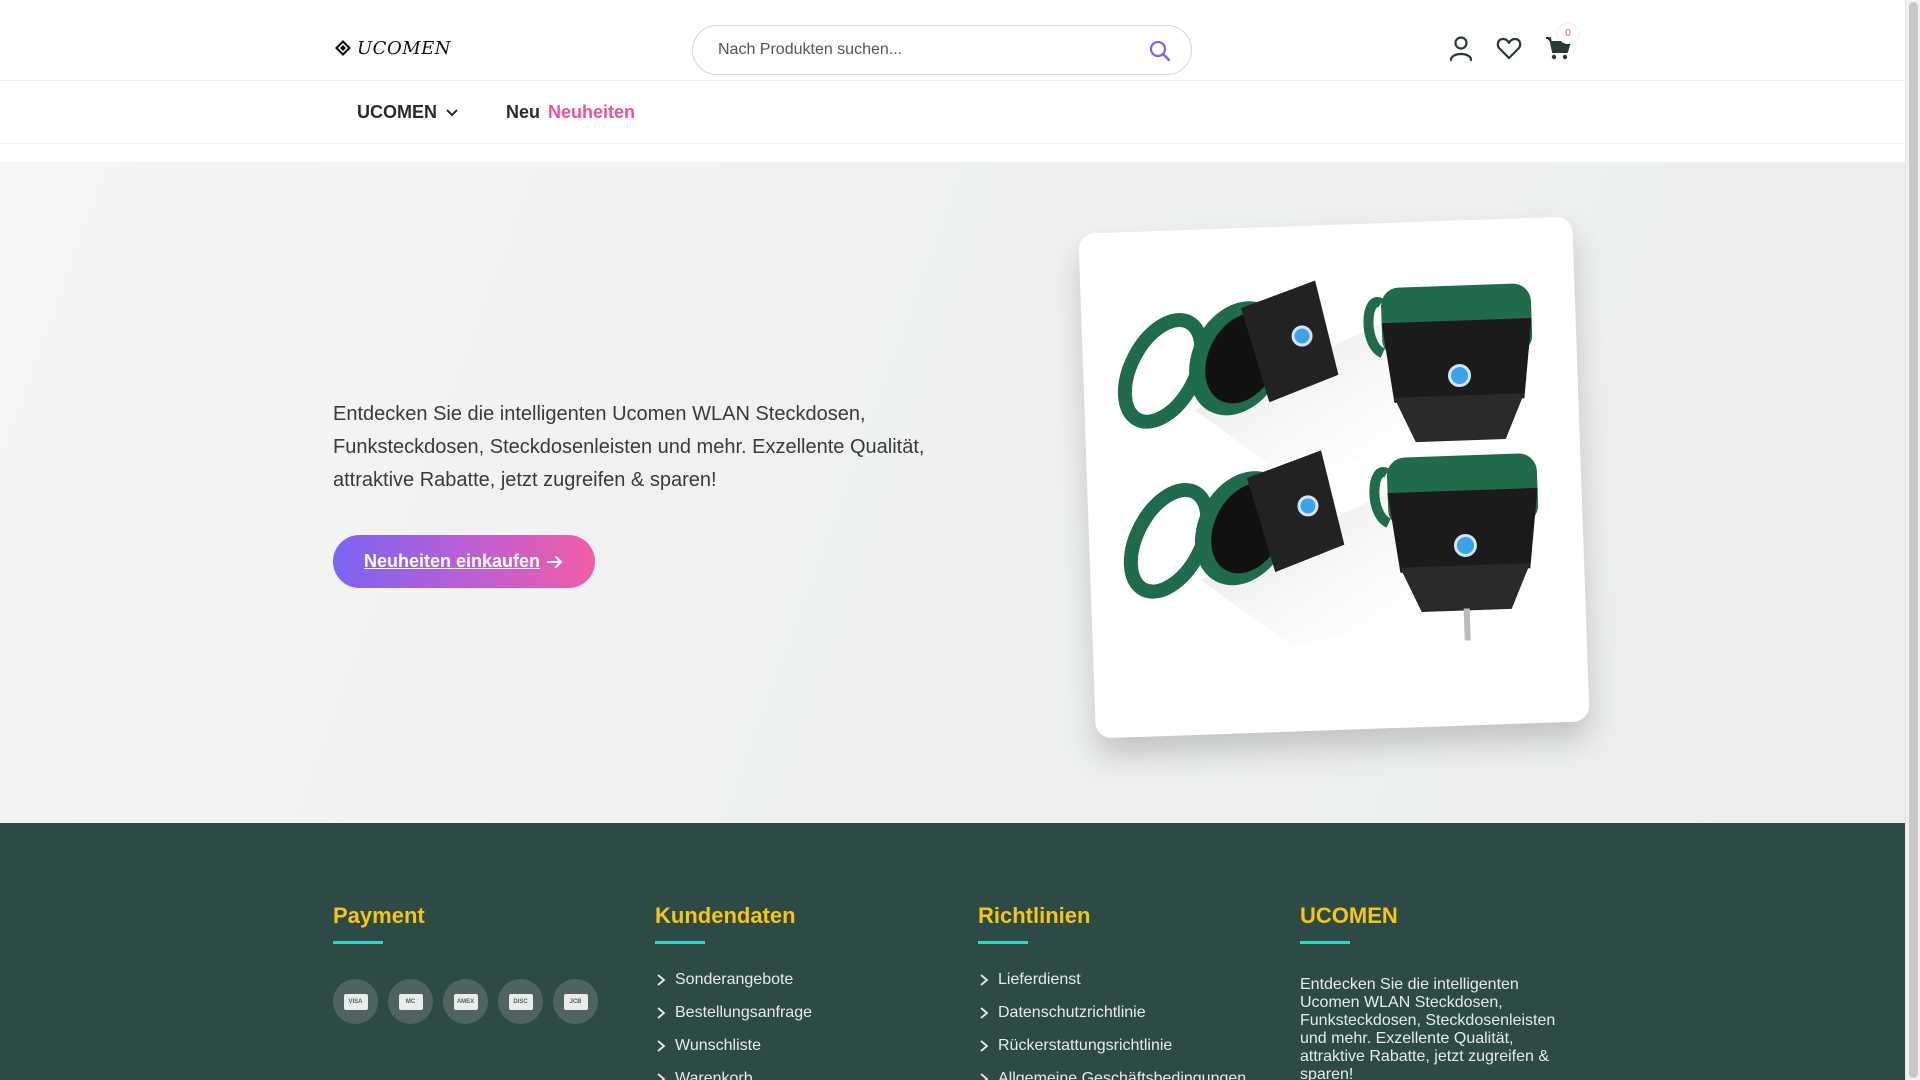 Image resolution: width=1920 pixels, height=1080 pixels. Describe the element at coordinates (1112, 1053) in the screenshot. I see `footer-link-rueckerstattung: Rückerstattungsrichtlinie` at that location.